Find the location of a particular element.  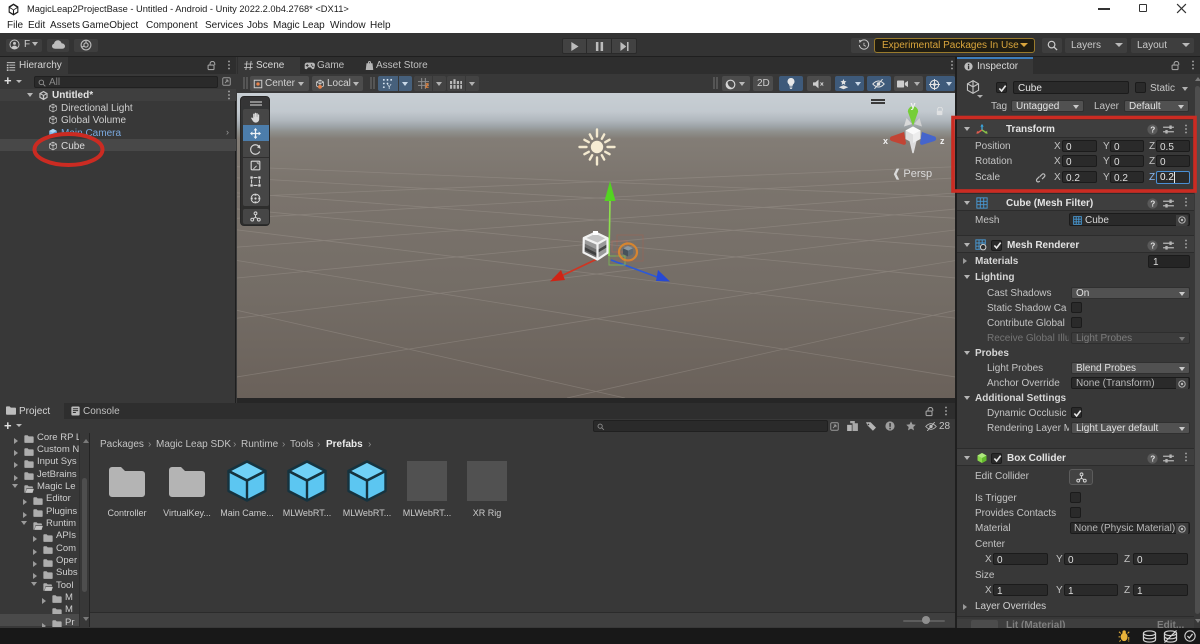

svg-text: z is located at coordinates (942, 141).